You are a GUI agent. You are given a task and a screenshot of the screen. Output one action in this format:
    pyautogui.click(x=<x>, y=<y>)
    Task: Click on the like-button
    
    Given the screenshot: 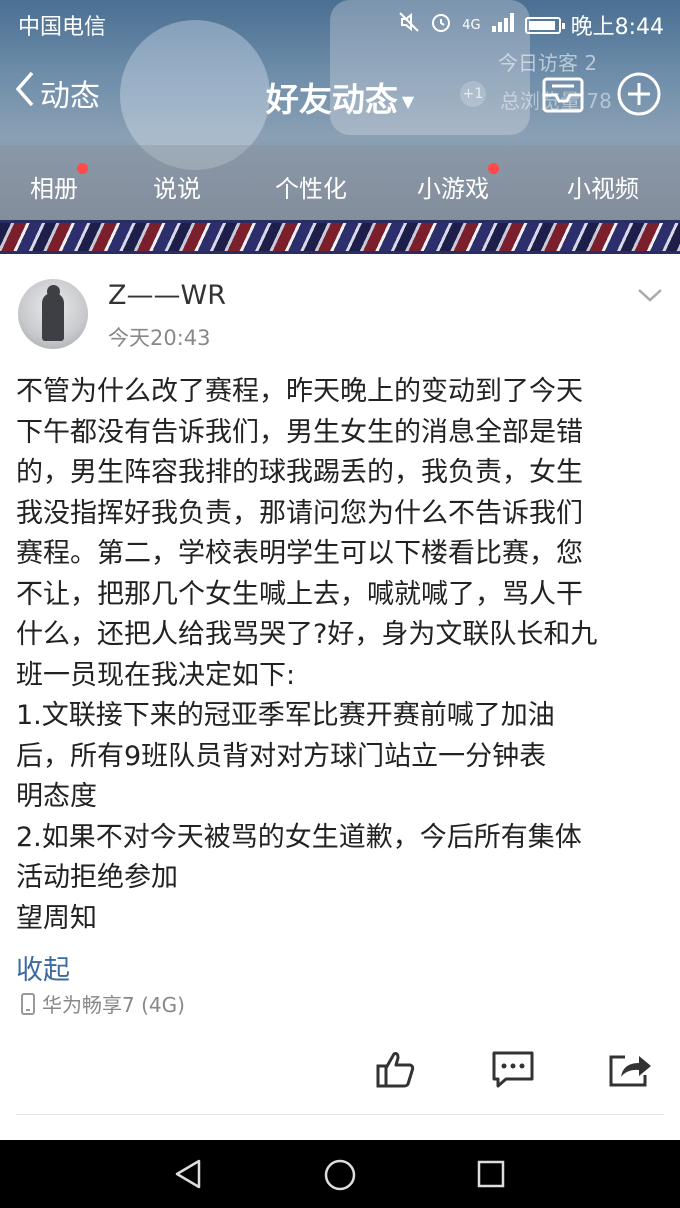 What is the action you would take?
    pyautogui.click(x=396, y=1071)
    